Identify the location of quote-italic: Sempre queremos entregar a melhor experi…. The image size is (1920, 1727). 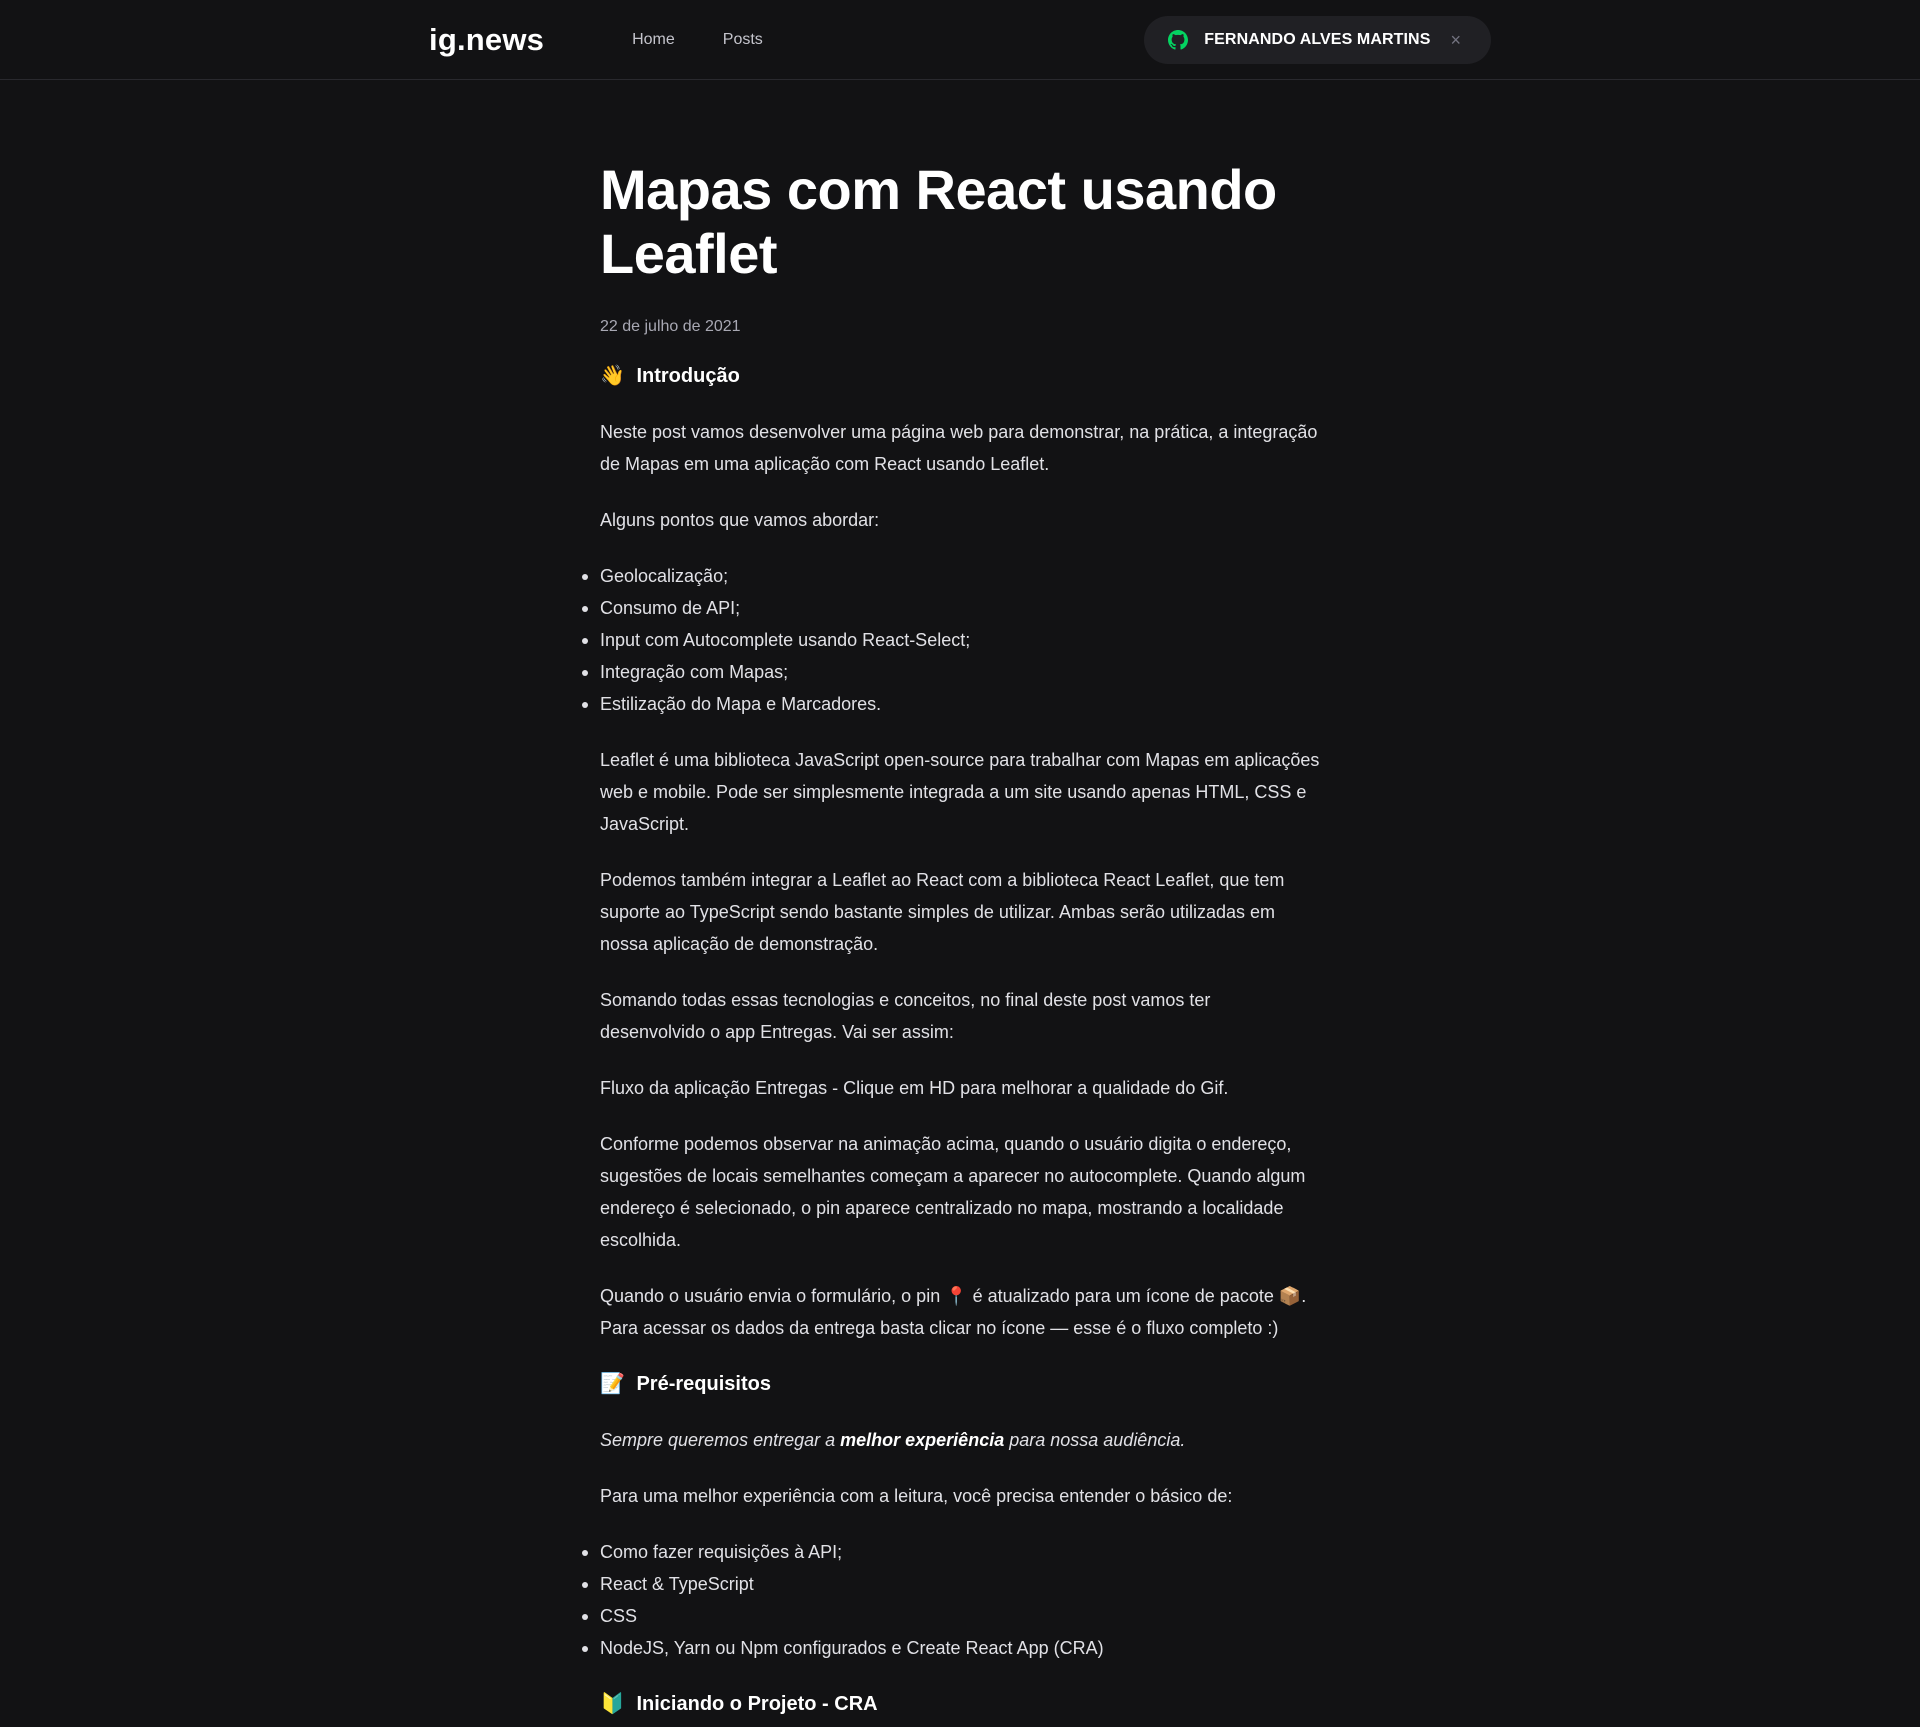
(892, 1440).